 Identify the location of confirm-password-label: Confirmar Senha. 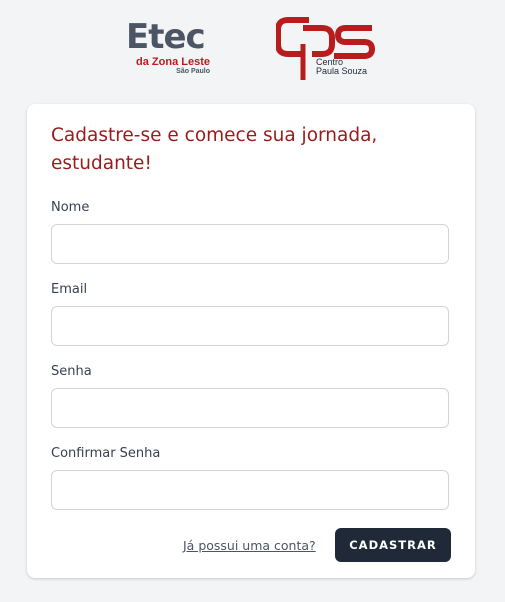
(106, 453).